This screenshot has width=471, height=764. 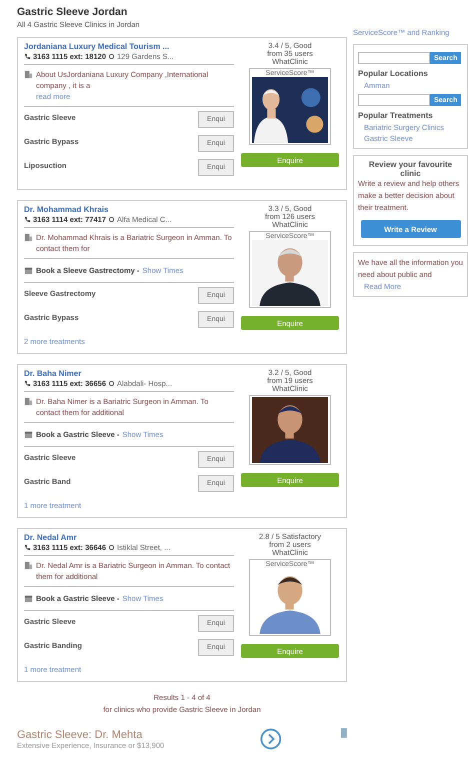 What do you see at coordinates (80, 734) in the screenshot?
I see `ad-title: Gastric Sleeve: Dr. Mehta` at bounding box center [80, 734].